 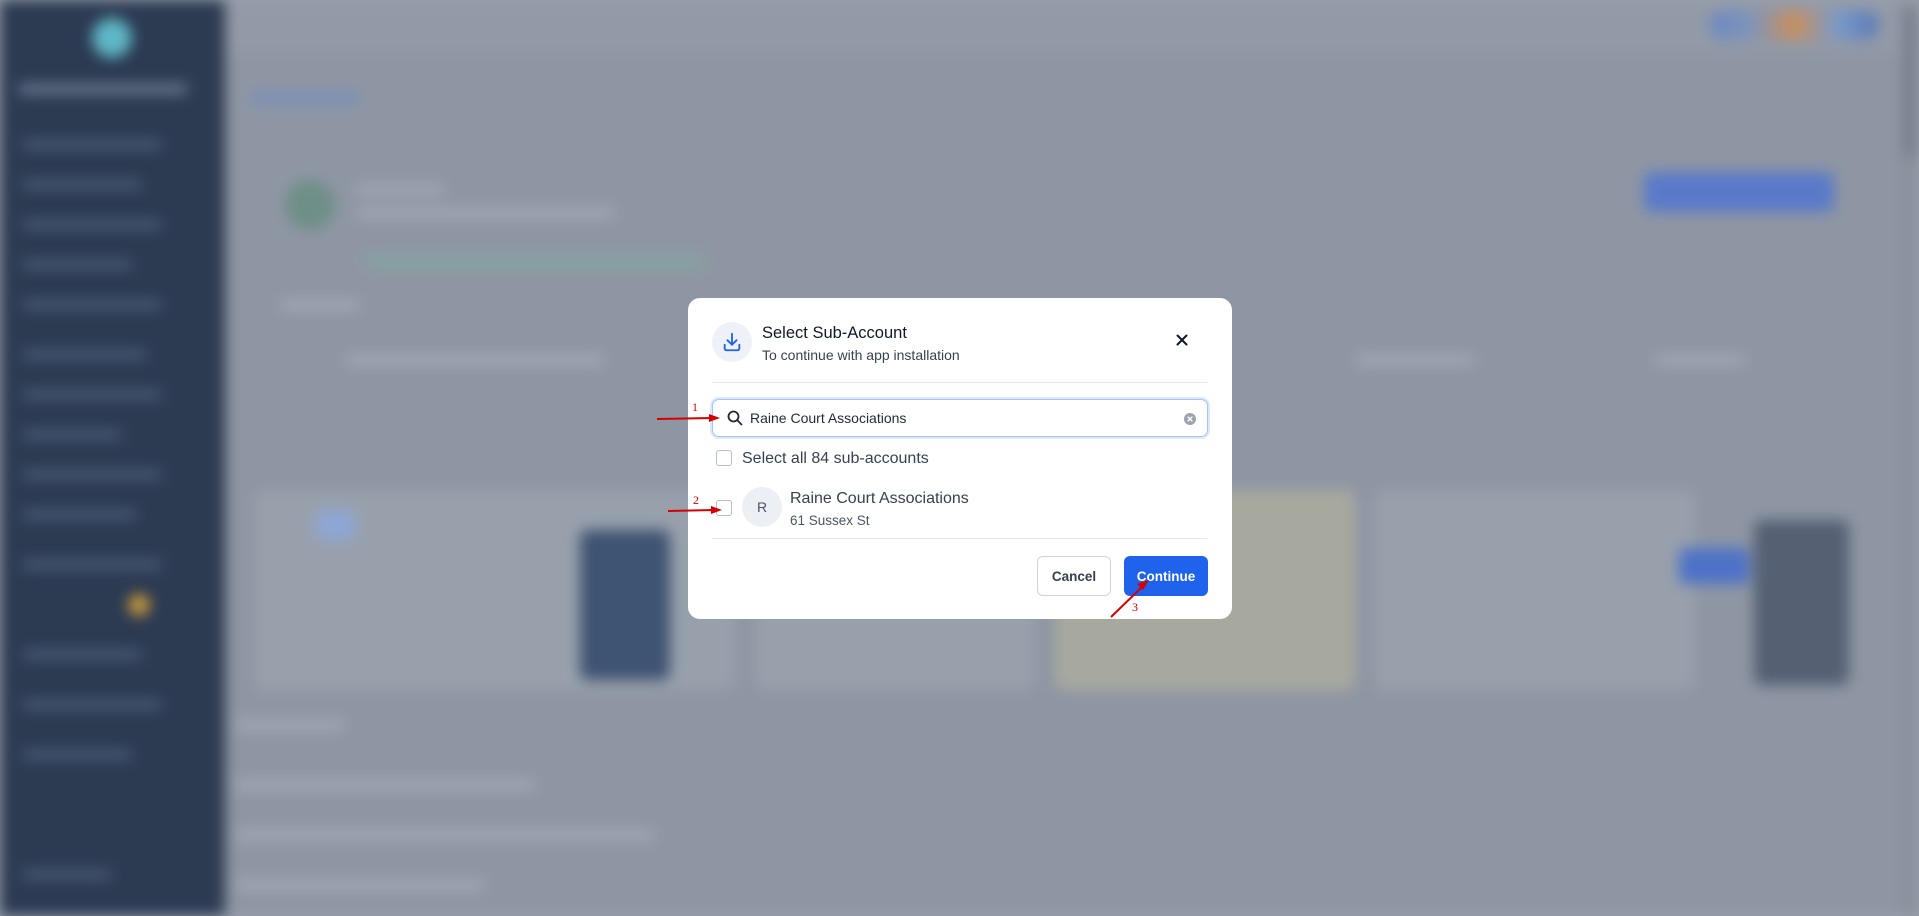 I want to click on cancel-button: Cancel, so click(x=1074, y=576).